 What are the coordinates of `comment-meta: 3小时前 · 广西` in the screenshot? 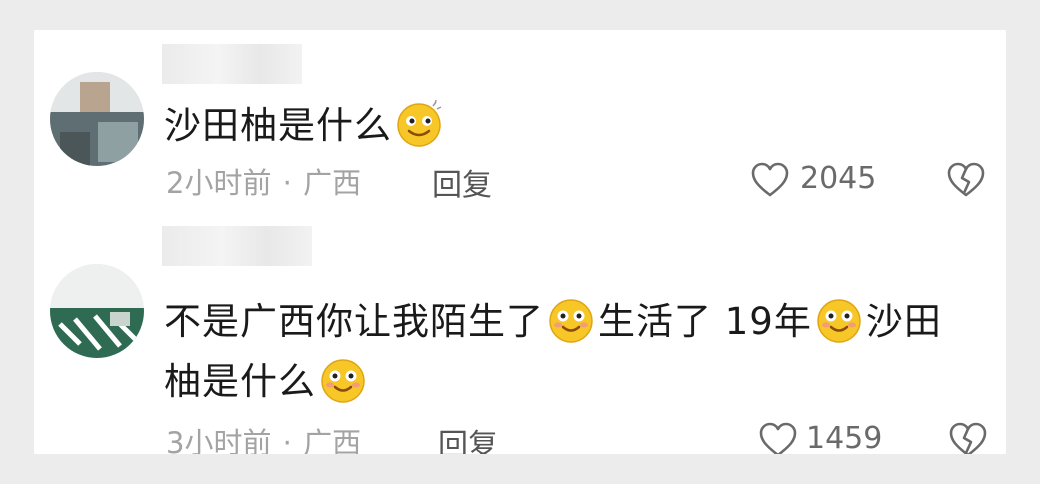 It's located at (263, 437).